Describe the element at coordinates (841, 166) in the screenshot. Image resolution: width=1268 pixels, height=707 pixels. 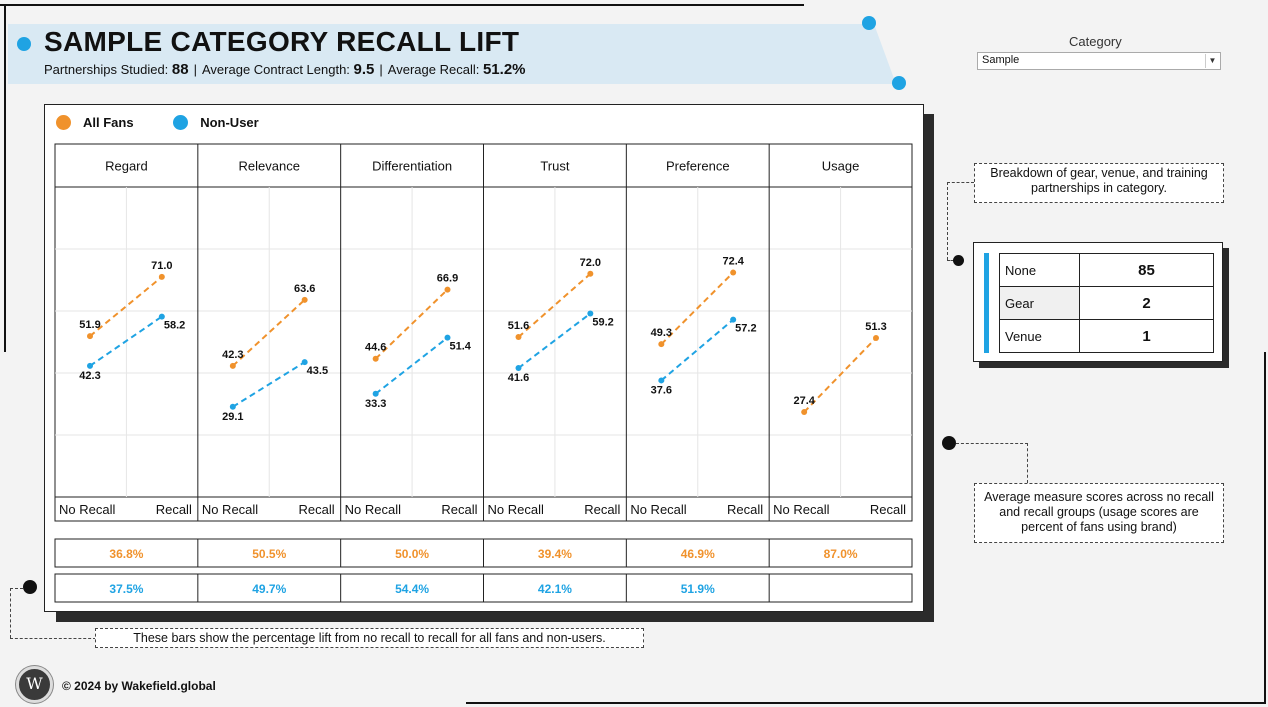
I see `panel-title: Usage` at that location.